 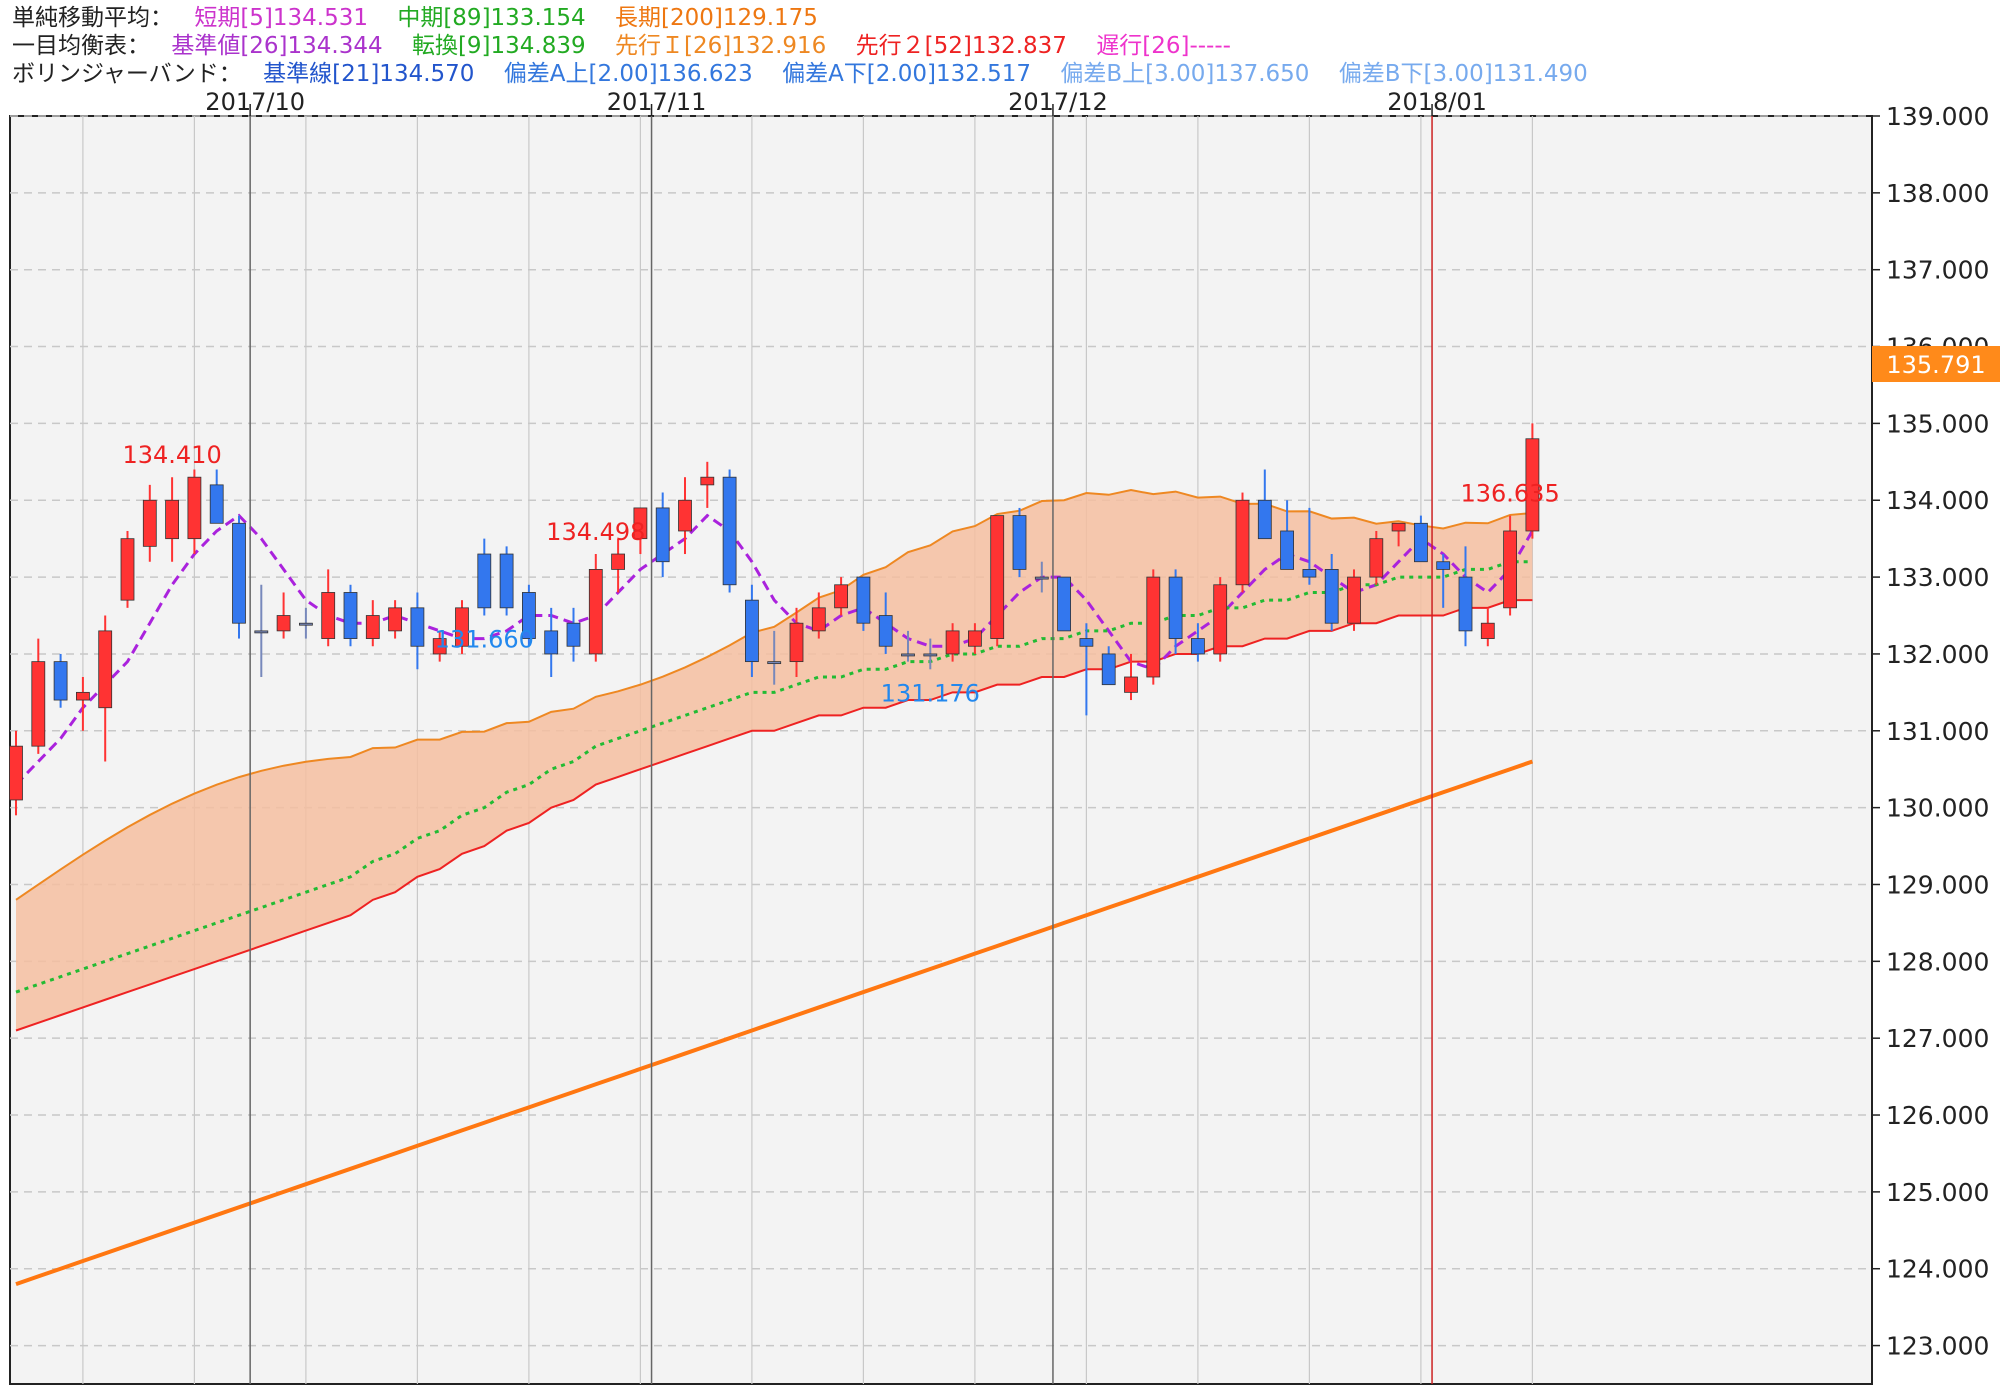 I want to click on price-annotation: 131.660, so click(x=484, y=640).